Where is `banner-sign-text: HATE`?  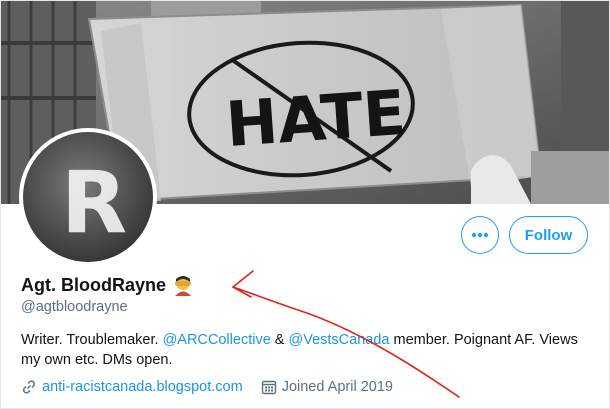
banner-sign-text: HATE is located at coordinates (316, 118).